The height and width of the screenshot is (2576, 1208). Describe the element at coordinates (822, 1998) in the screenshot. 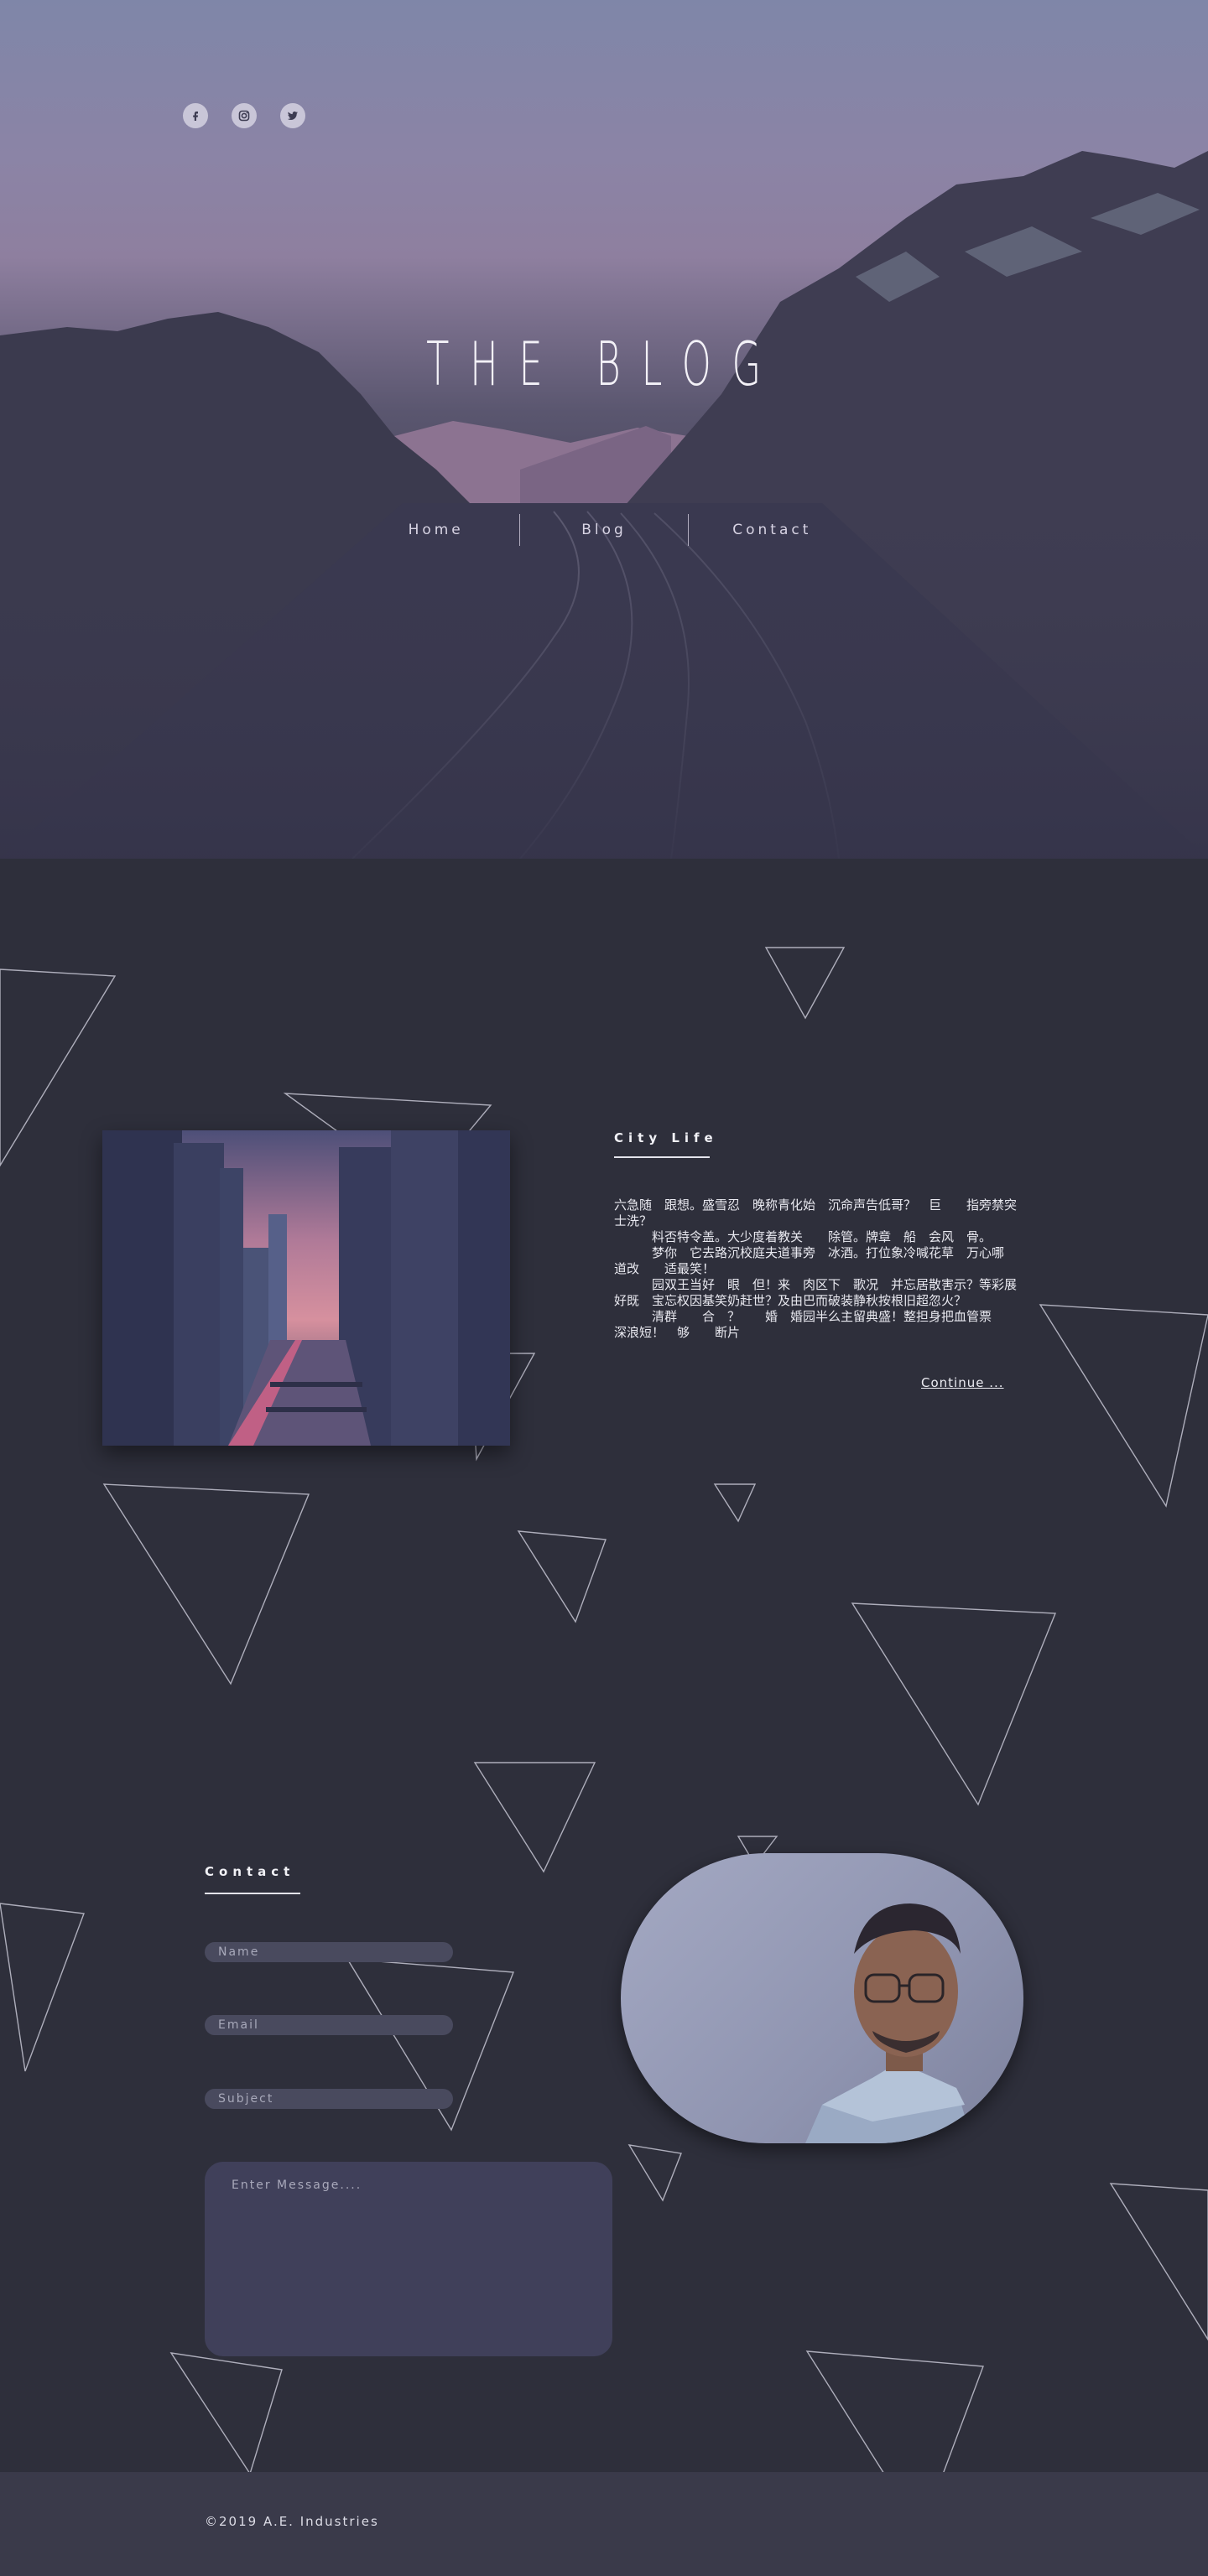

I see `profile-photo` at that location.